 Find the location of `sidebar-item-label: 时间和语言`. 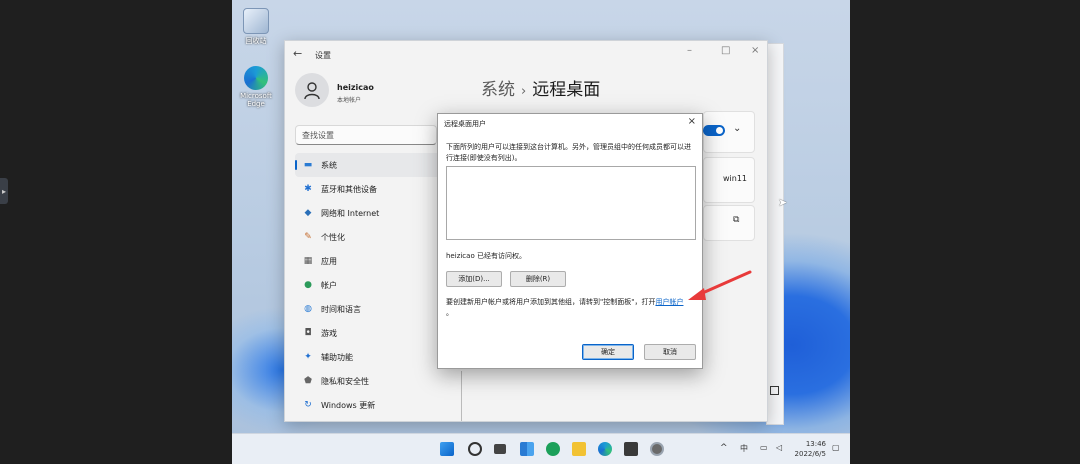

sidebar-item-label: 时间和语言 is located at coordinates (341, 309).